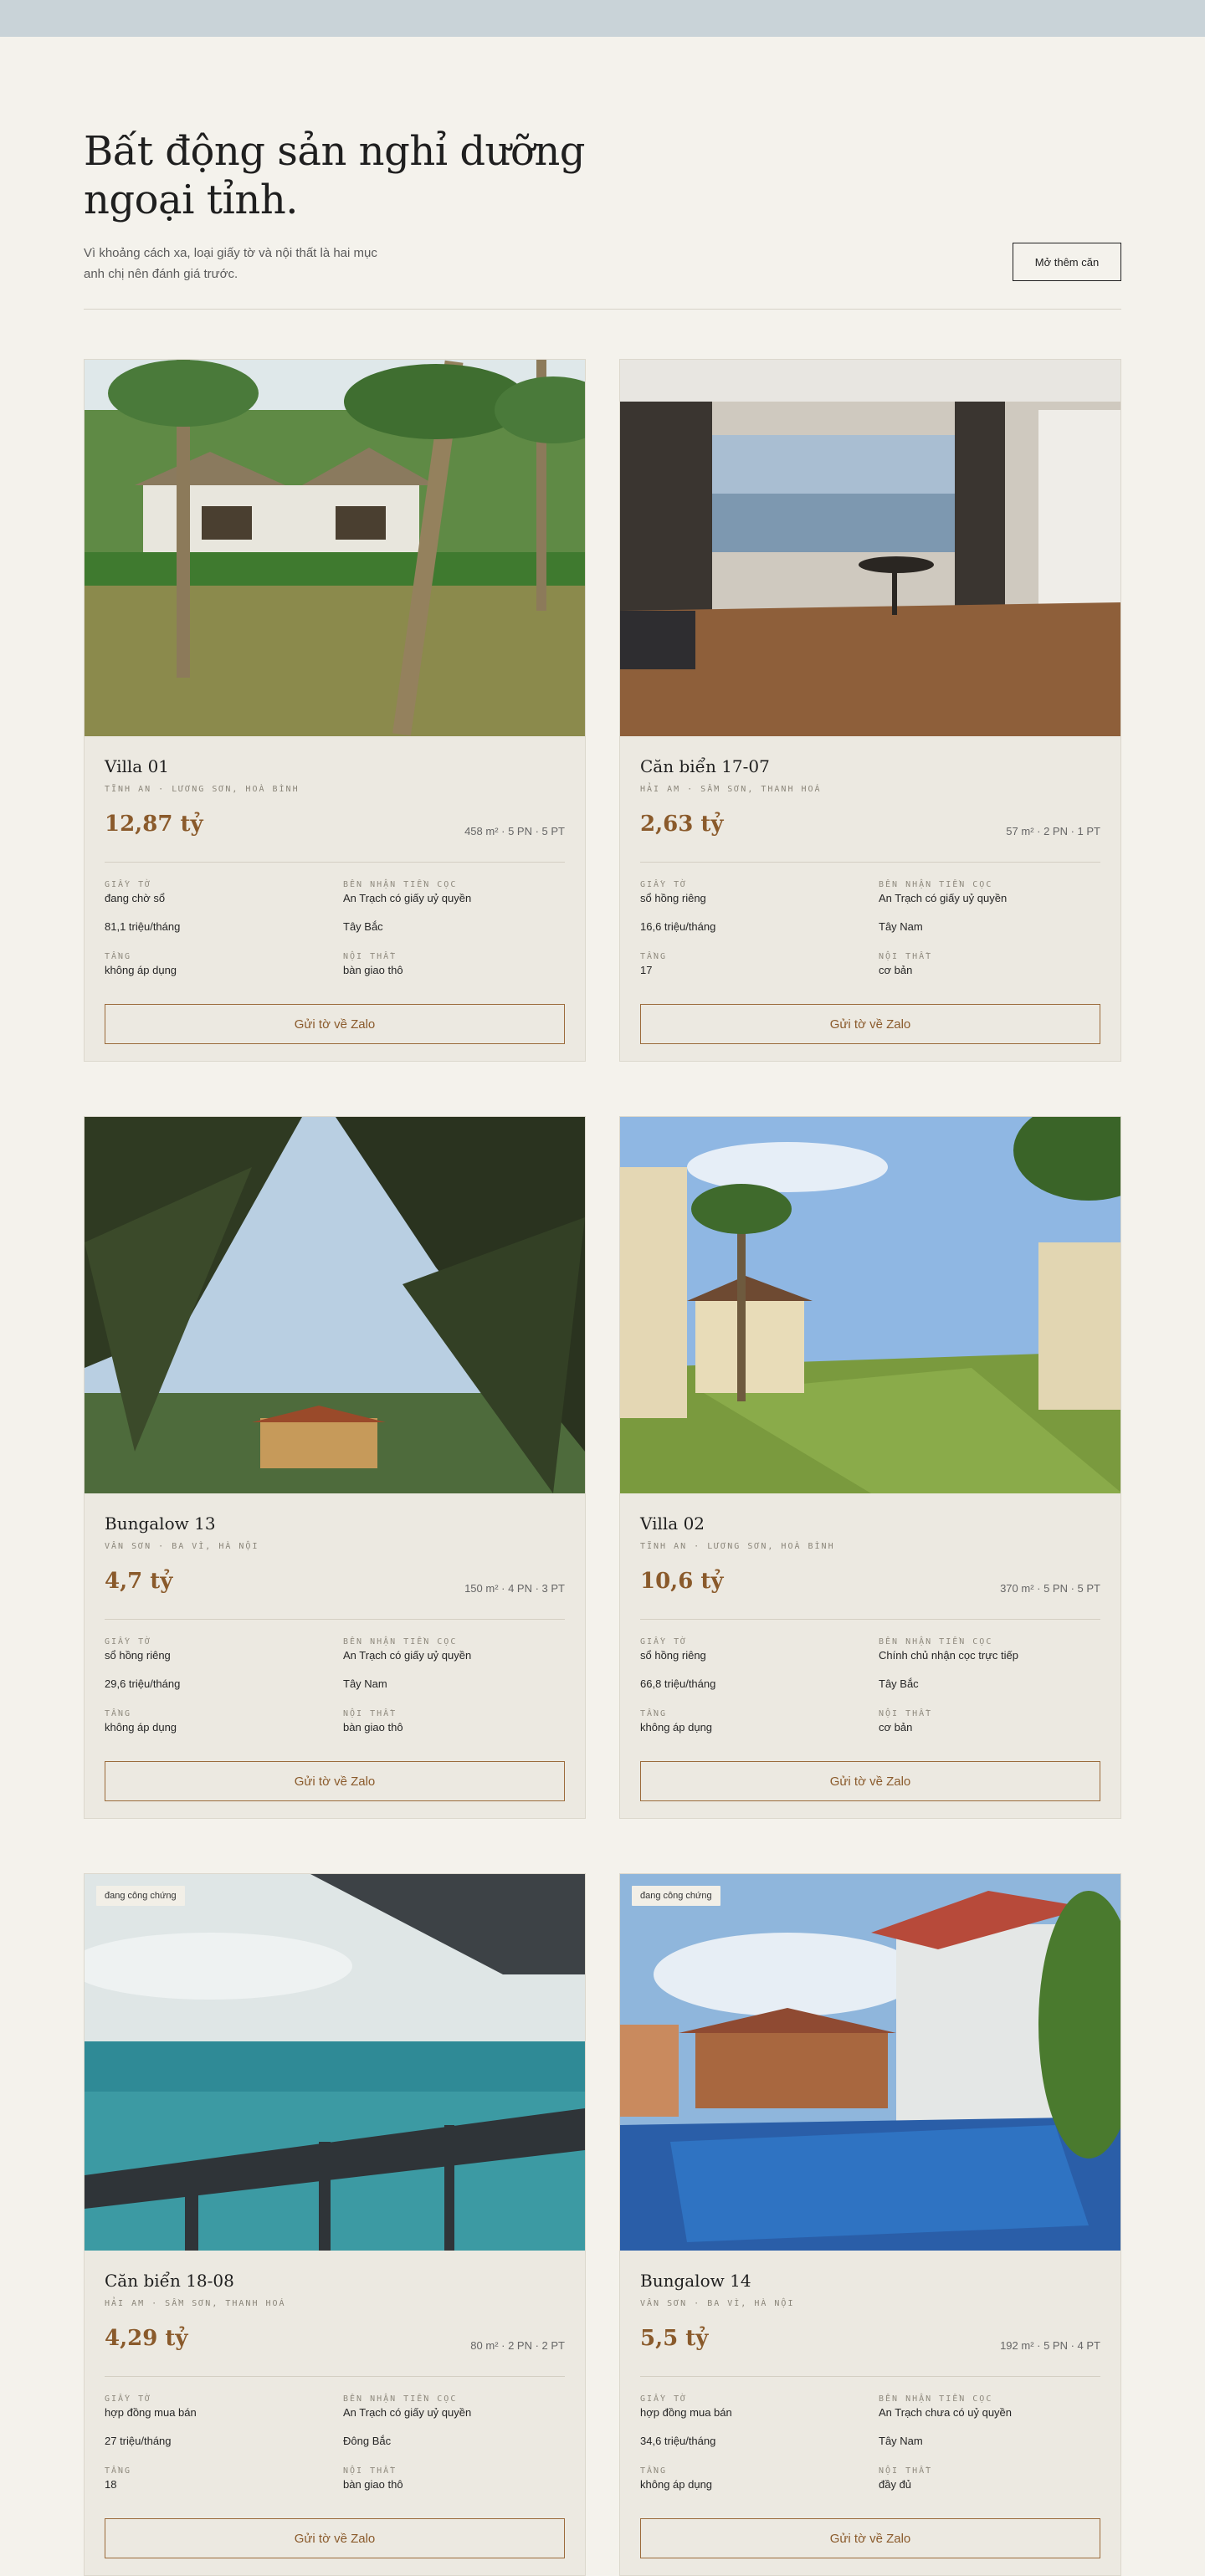 The width and height of the screenshot is (1205, 2576). Describe the element at coordinates (169, 2281) in the screenshot. I see `listing-name: Căn biển 18-08` at that location.